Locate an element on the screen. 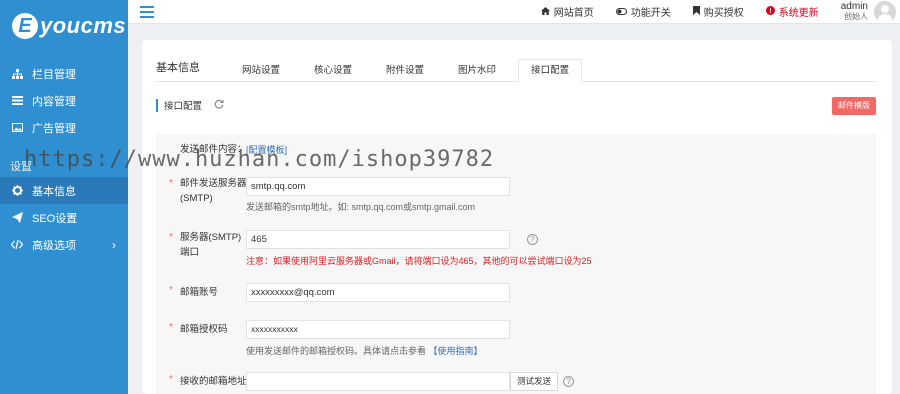 The width and height of the screenshot is (900, 394). logo-text: youcms is located at coordinates (83, 25).